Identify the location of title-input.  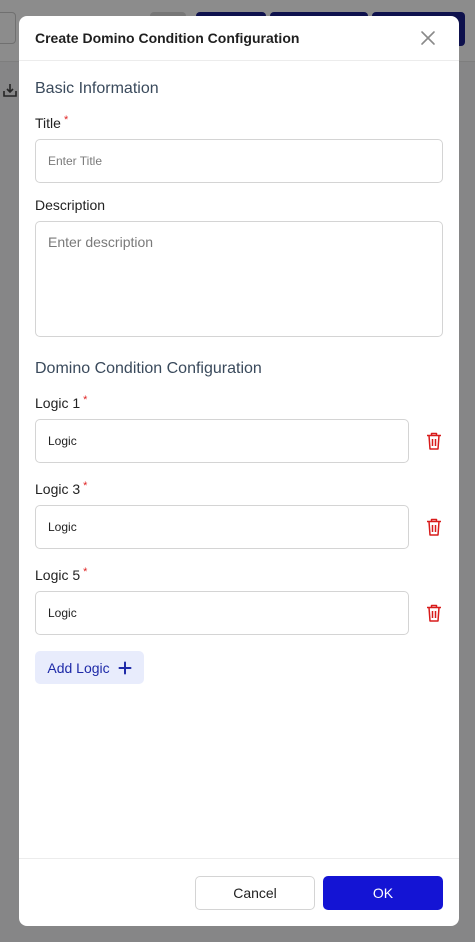
(239, 161).